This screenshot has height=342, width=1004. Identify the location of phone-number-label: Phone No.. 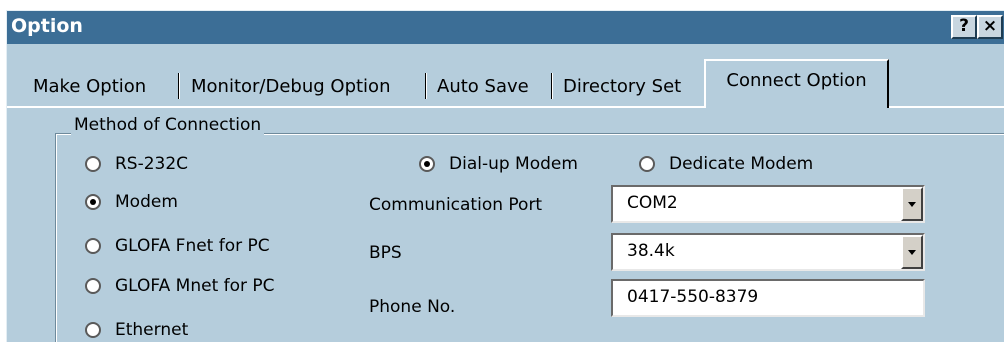
(412, 307).